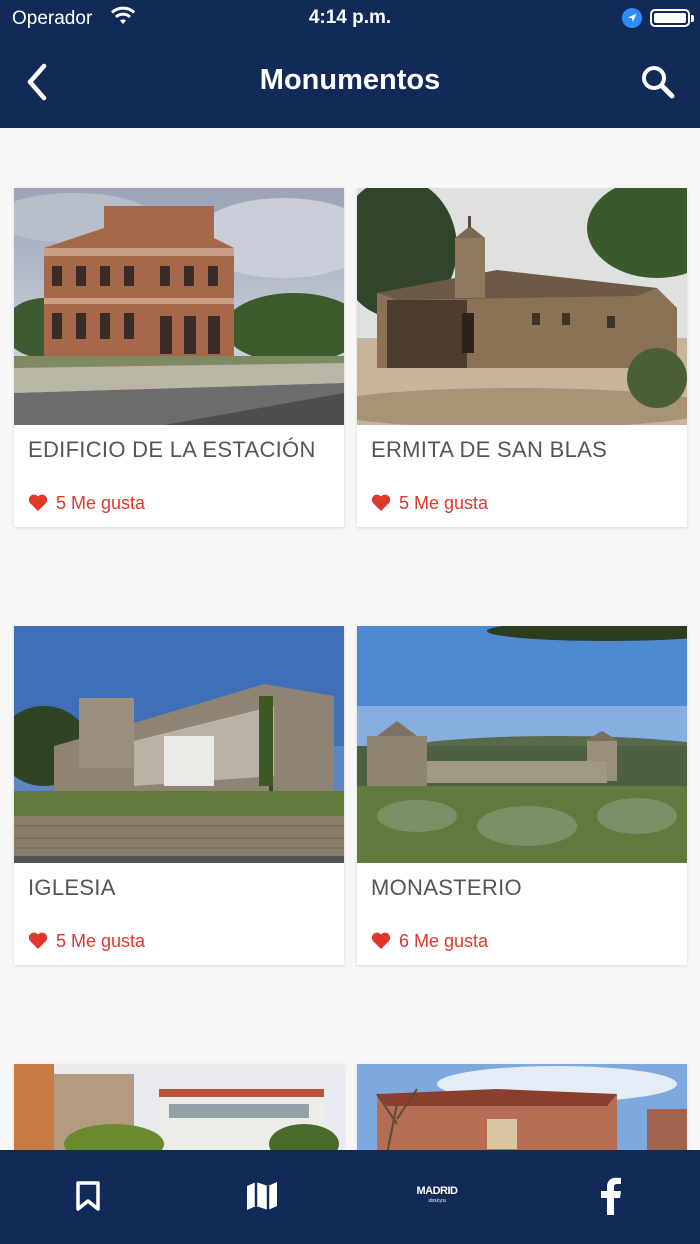 Image resolution: width=700 pixels, height=1244 pixels. What do you see at coordinates (72, 887) in the screenshot?
I see `monument-name: IGLESIA` at bounding box center [72, 887].